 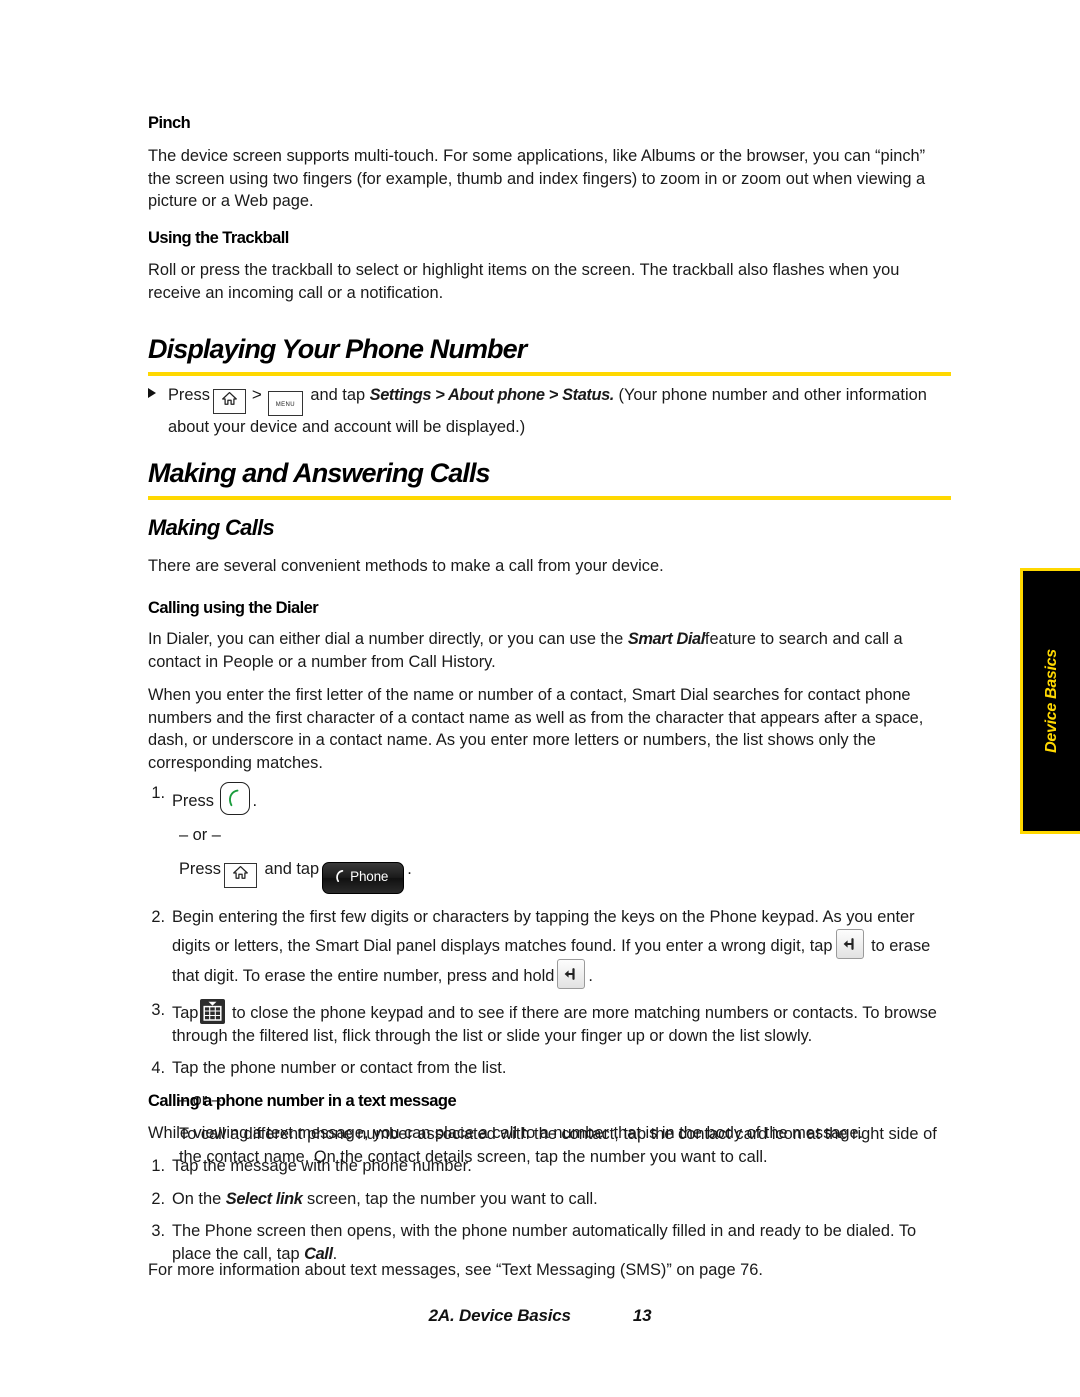 What do you see at coordinates (158, 394) in the screenshot?
I see `arrow-bullet-icon` at bounding box center [158, 394].